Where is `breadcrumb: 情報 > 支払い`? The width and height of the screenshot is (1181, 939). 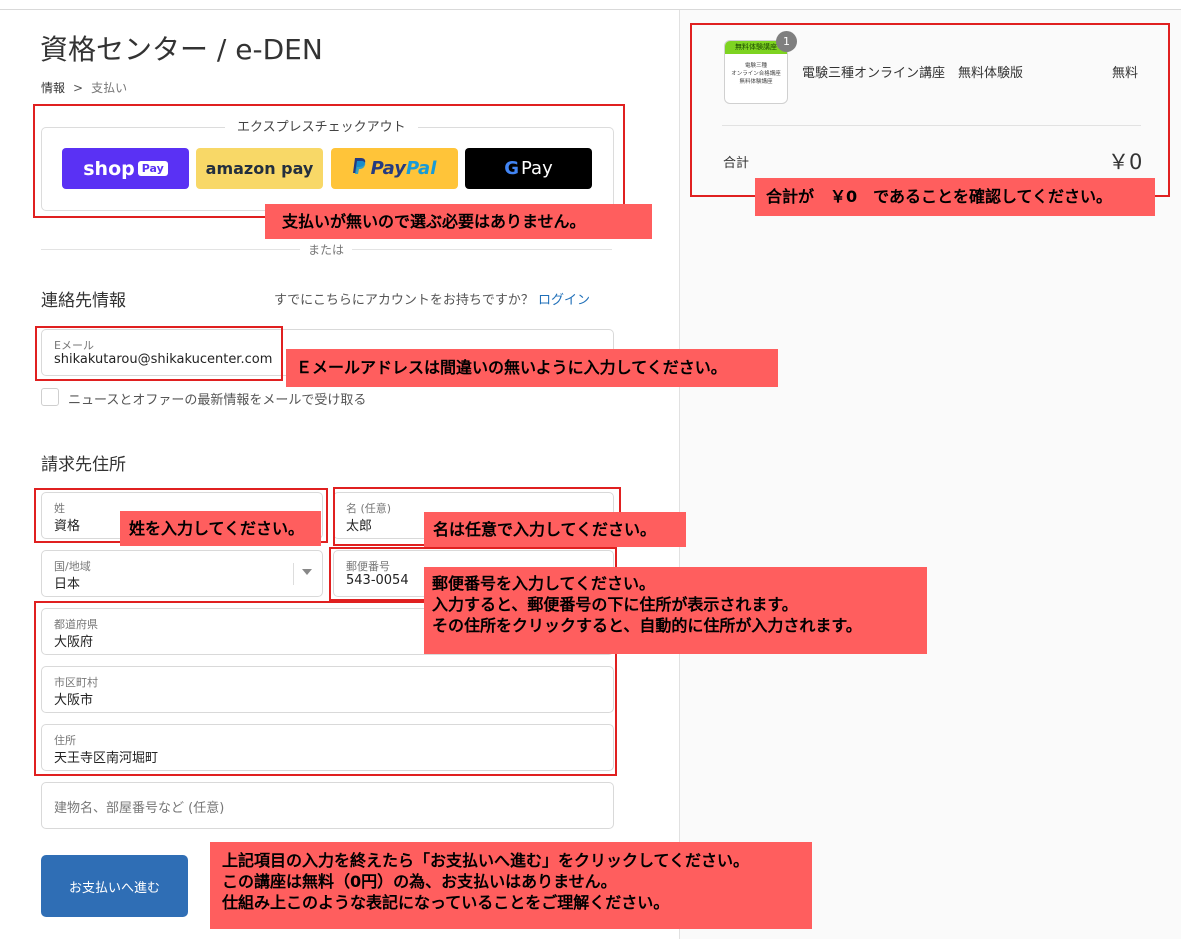 breadcrumb: 情報 > 支払い is located at coordinates (84, 87).